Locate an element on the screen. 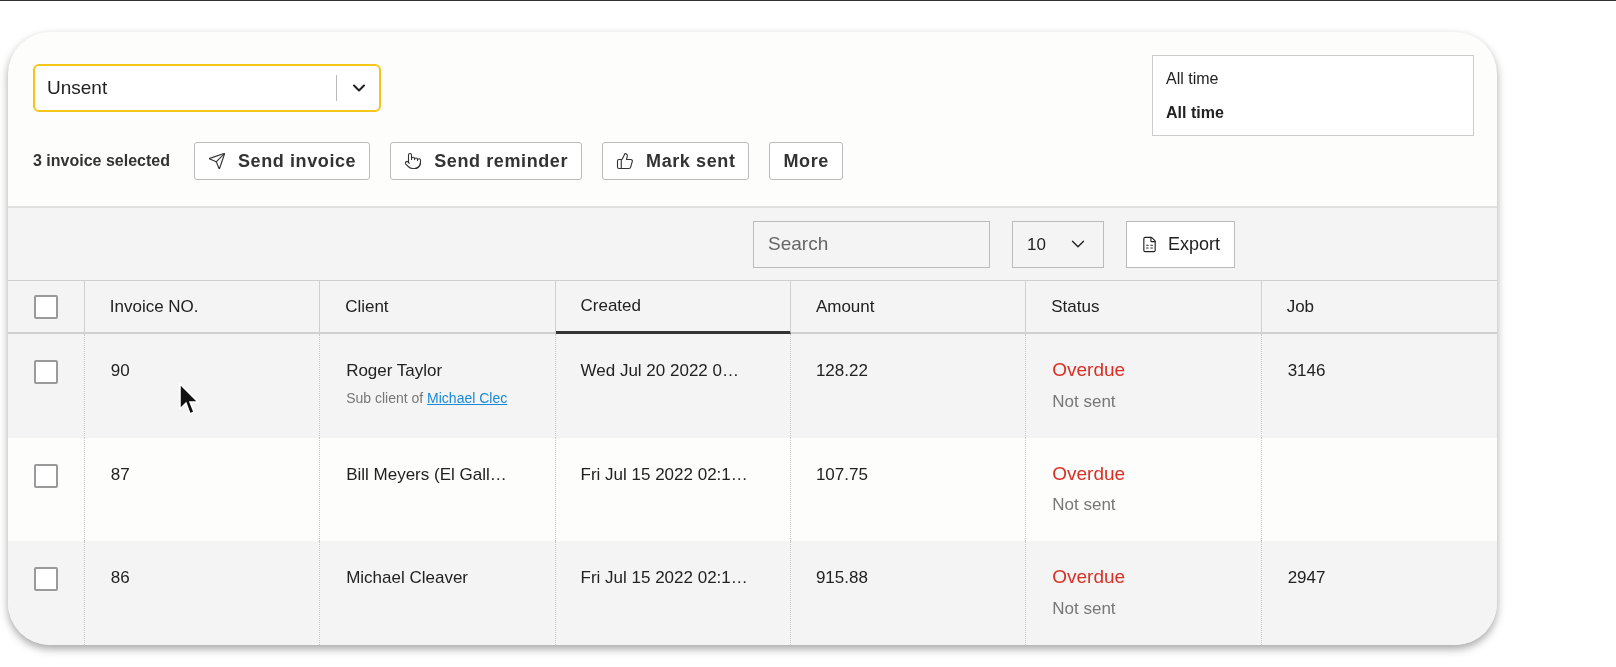 The height and width of the screenshot is (667, 1616). column-header: Invoice NO. is located at coordinates (202, 307).